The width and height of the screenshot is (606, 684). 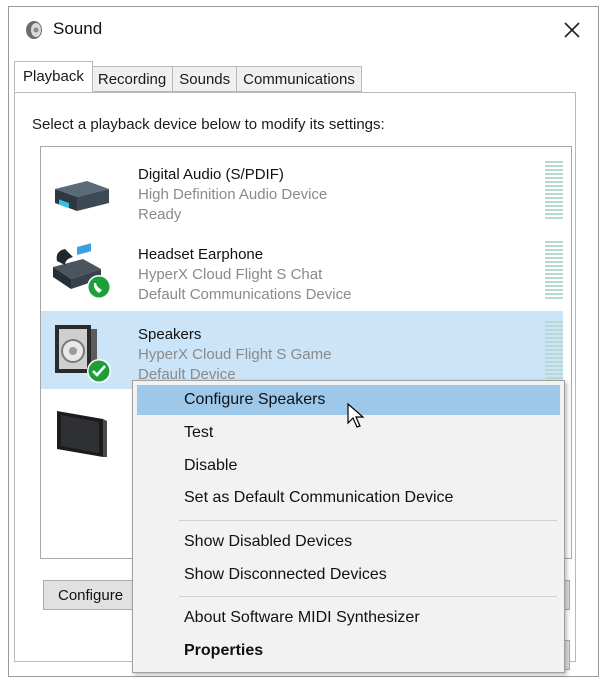 What do you see at coordinates (132, 79) in the screenshot?
I see `tab-recording: Recording` at bounding box center [132, 79].